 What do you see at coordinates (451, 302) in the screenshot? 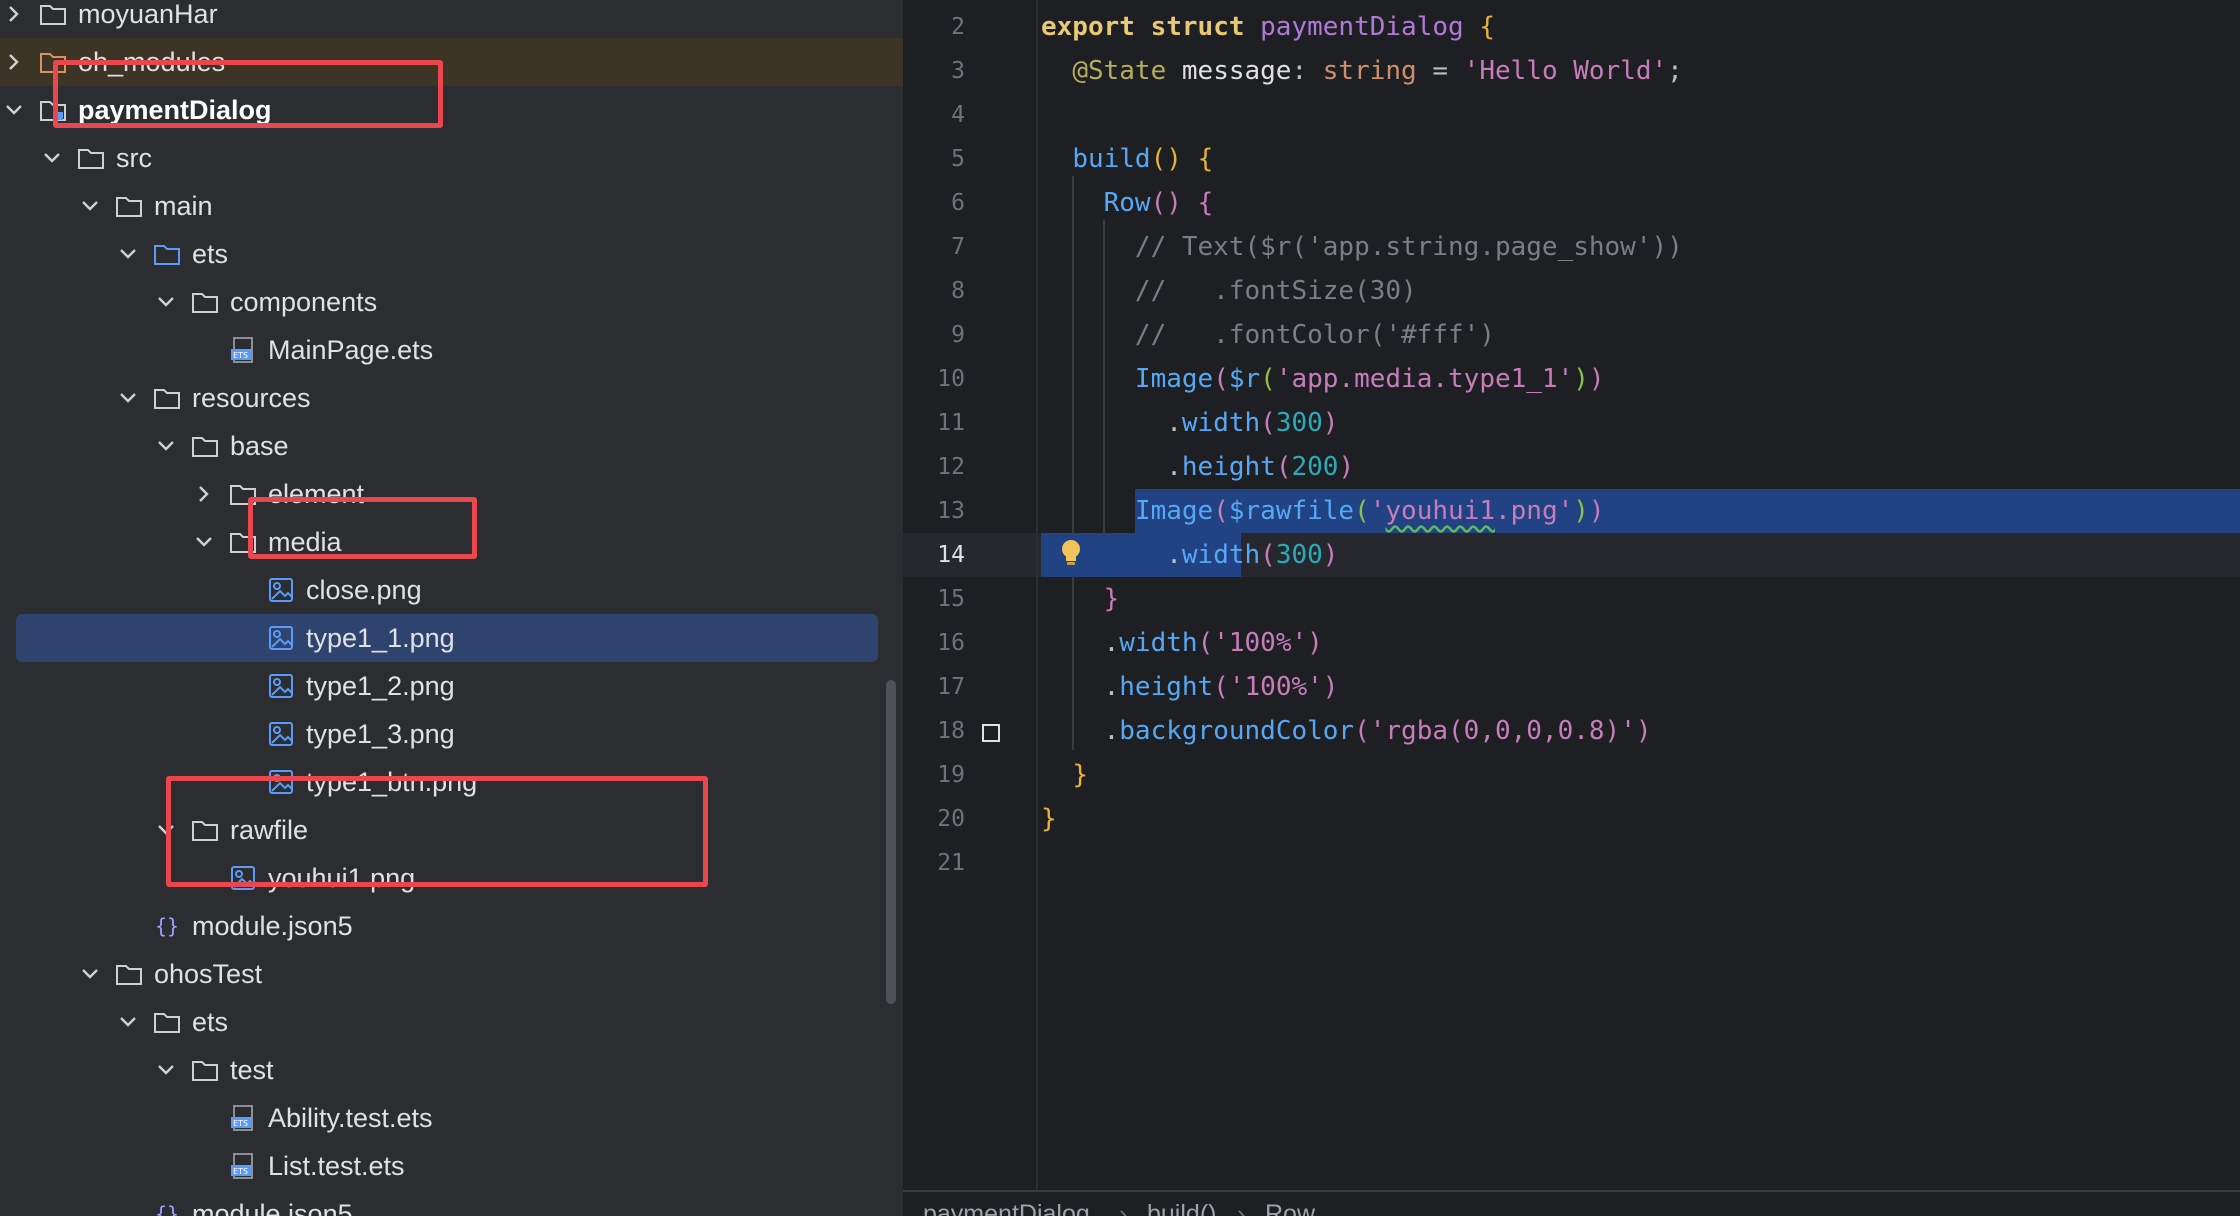
I see `tree-folder-row: components` at bounding box center [451, 302].